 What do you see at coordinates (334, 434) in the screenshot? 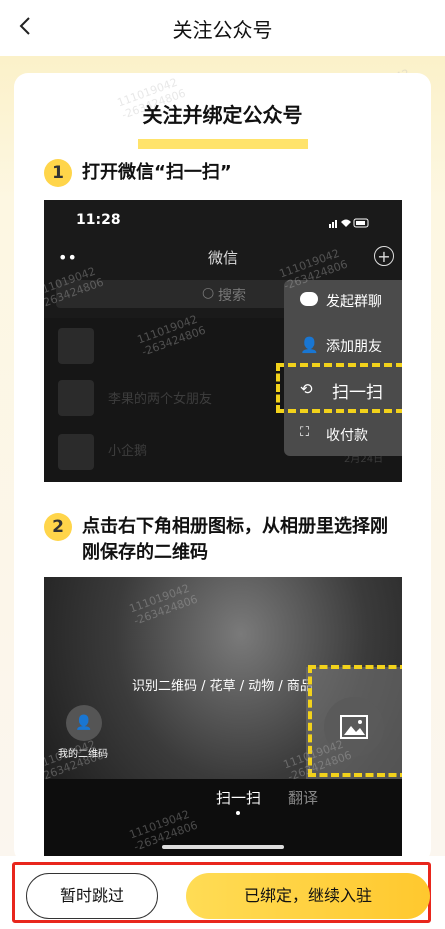
I see `menu-item-pay: ⛶ 收付款` at bounding box center [334, 434].